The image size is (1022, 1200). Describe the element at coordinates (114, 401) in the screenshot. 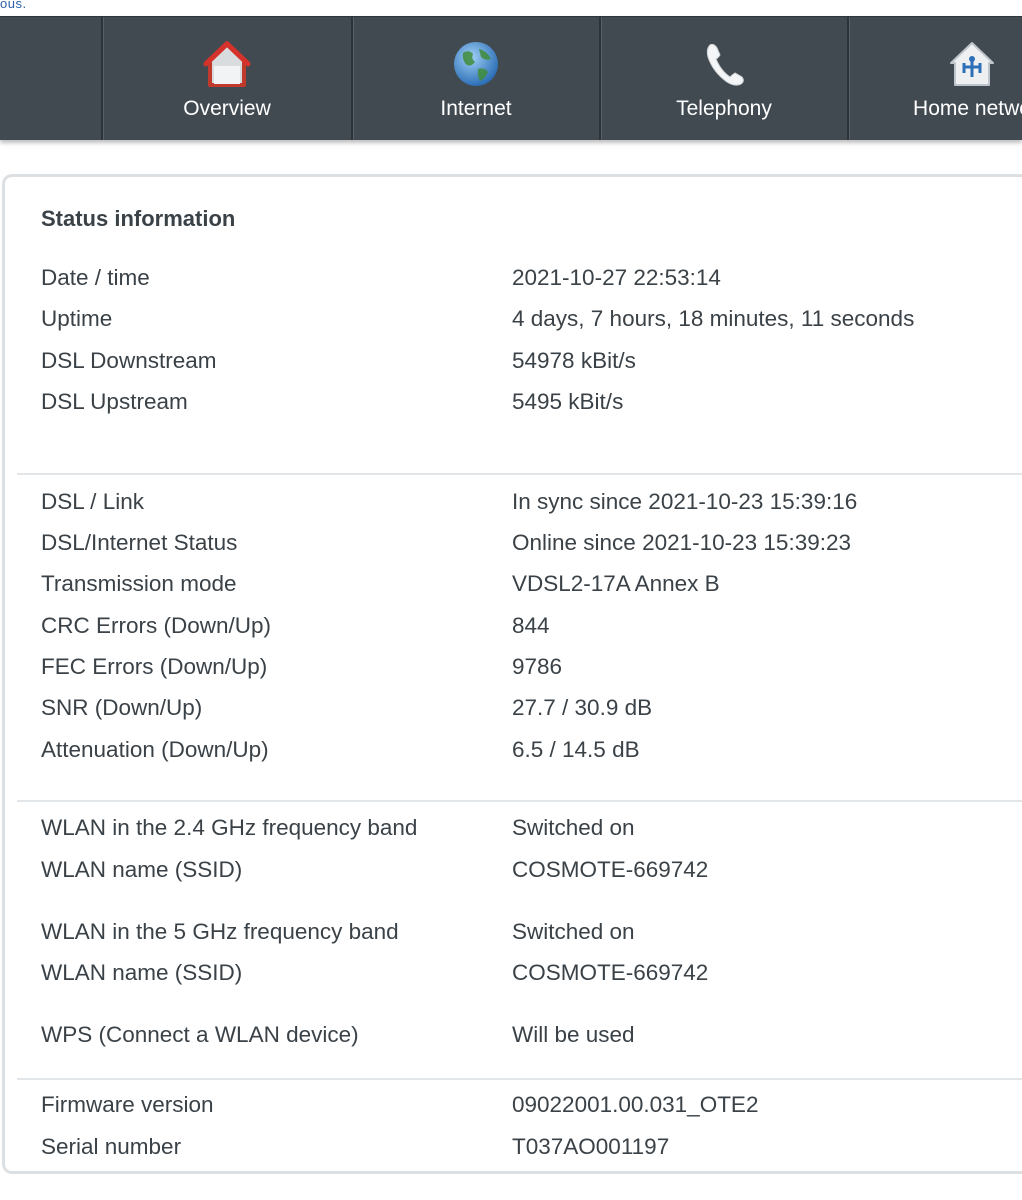

I see `status-label: DSL Upstream` at that location.